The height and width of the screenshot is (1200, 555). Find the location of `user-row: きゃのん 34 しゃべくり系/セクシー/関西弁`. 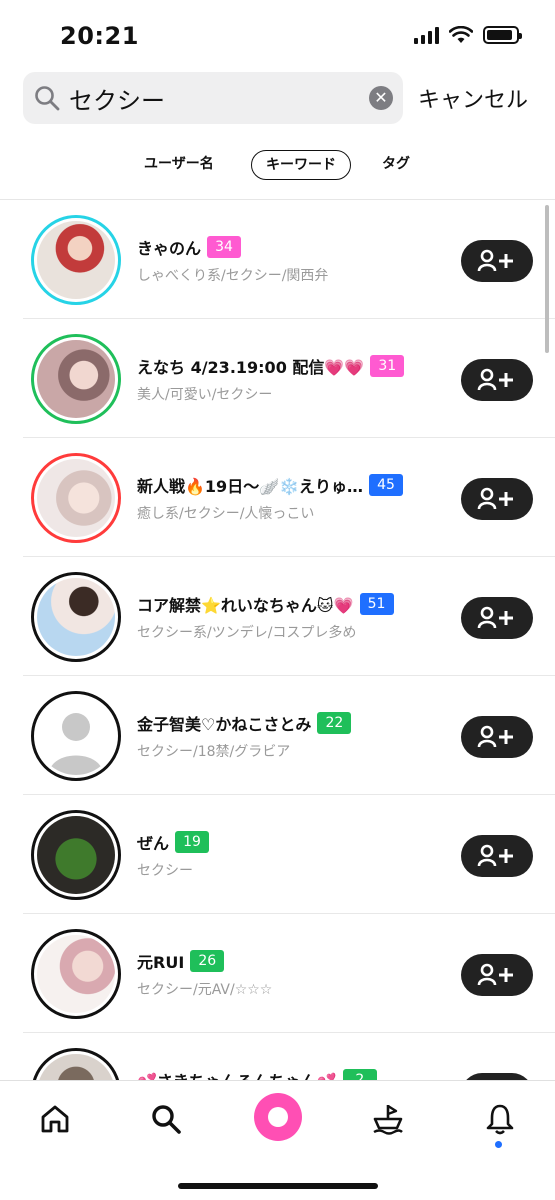

user-row: きゃのん 34 しゃべくり系/セクシー/関西弁 is located at coordinates (277, 259).